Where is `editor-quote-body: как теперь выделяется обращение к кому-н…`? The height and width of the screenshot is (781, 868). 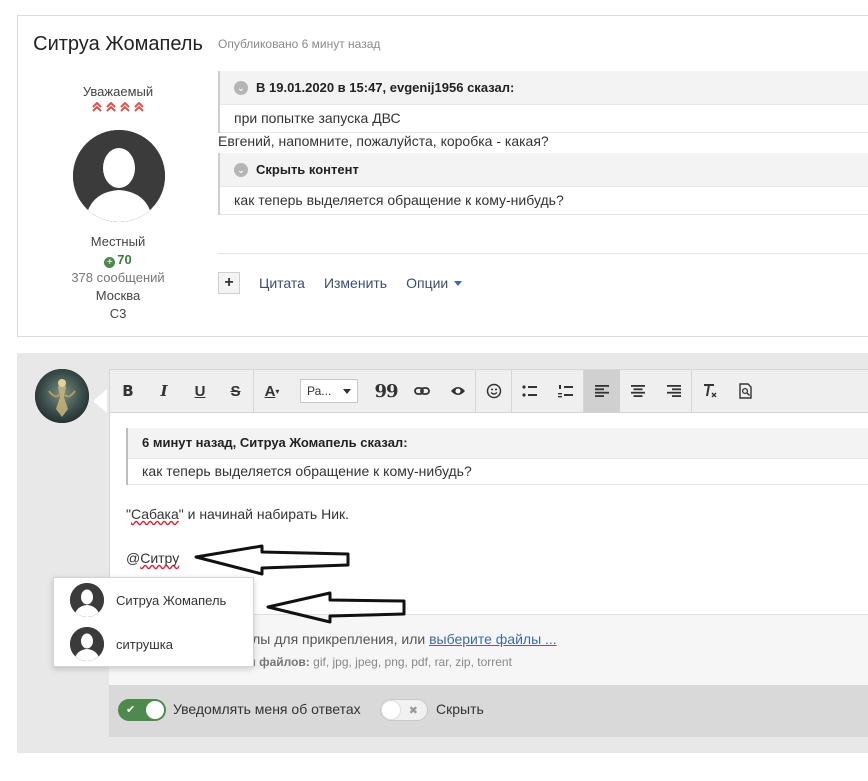 editor-quote-body: как теперь выделяется обращение к кому-н… is located at coordinates (498, 471).